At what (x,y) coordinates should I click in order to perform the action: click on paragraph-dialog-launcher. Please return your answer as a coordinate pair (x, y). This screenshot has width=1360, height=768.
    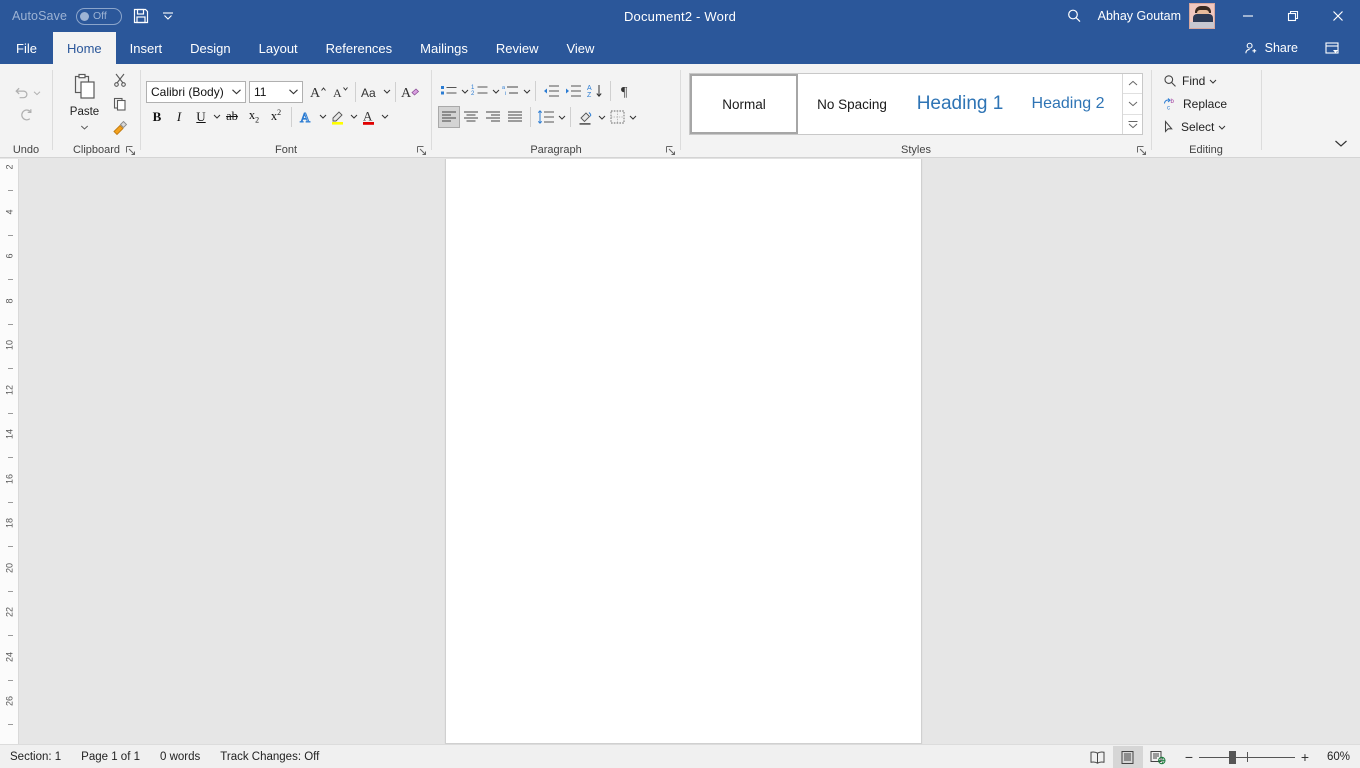
    Looking at the image, I should click on (670, 150).